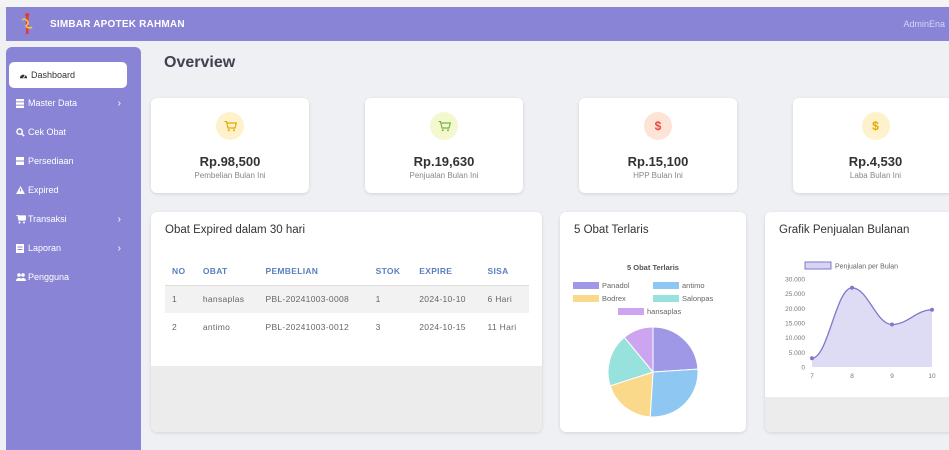 The width and height of the screenshot is (949, 450). I want to click on legend-item: Panadol, so click(601, 285).